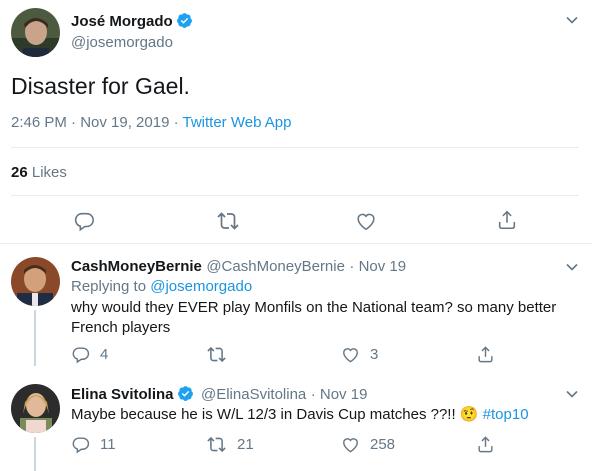  What do you see at coordinates (253, 394) in the screenshot?
I see `reply-author-handle: @ElinaSvitolina` at bounding box center [253, 394].